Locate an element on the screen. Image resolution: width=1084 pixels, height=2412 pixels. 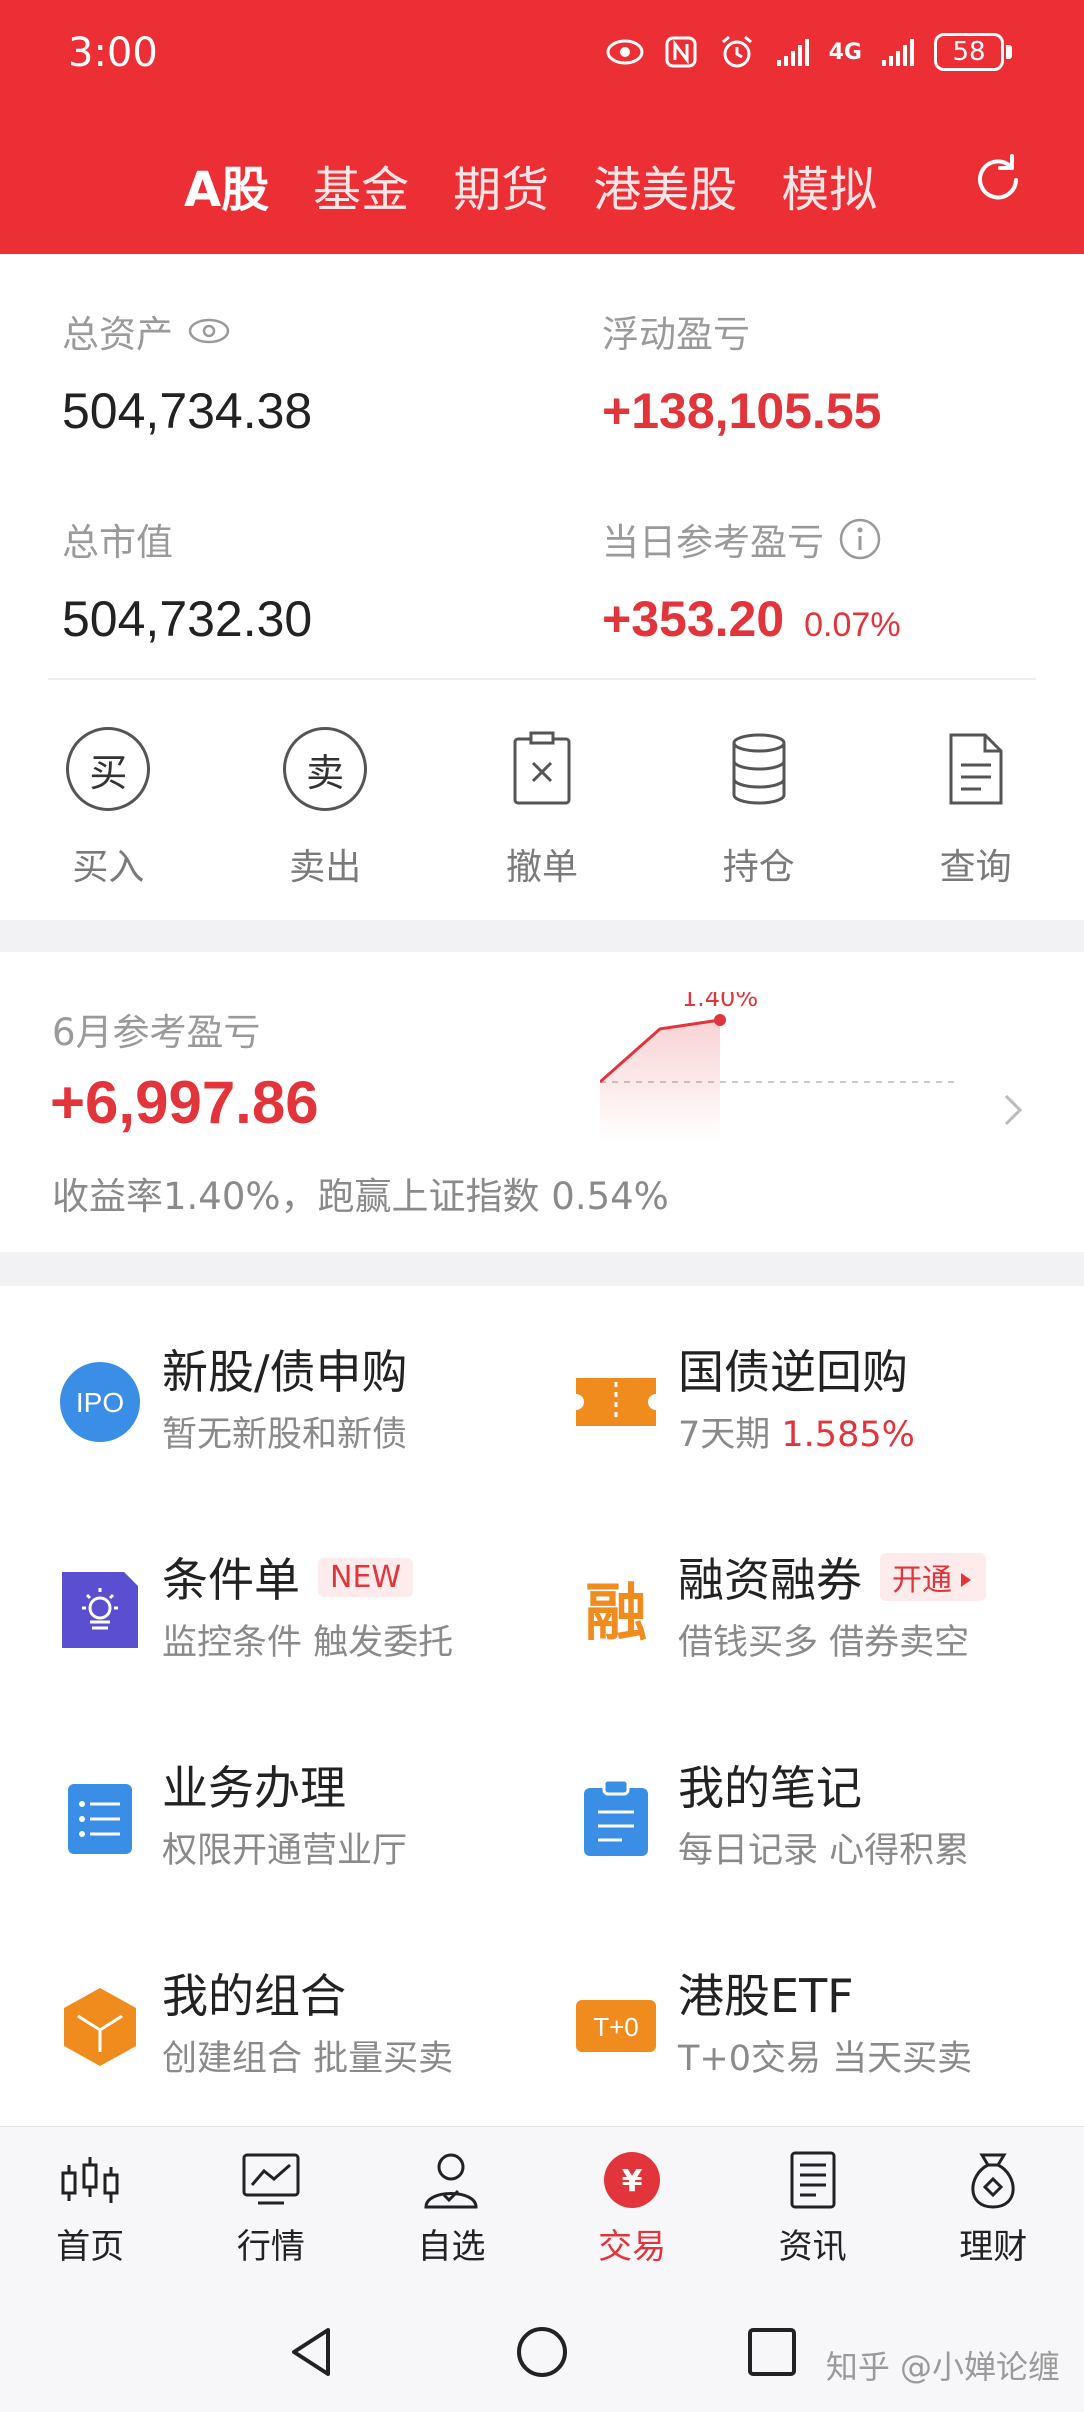
yuan-glyph: ¥ is located at coordinates (632, 2181).